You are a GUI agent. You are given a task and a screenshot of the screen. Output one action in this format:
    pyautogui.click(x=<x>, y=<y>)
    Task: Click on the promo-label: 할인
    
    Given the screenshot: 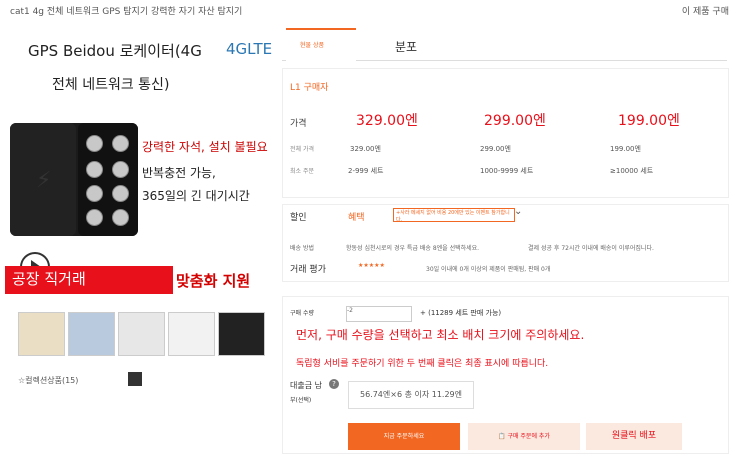 What is the action you would take?
    pyautogui.click(x=298, y=218)
    